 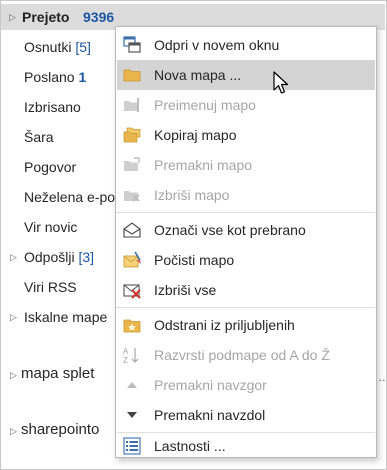 I want to click on menu-item-label: Izbriši vse, so click(x=185, y=290).